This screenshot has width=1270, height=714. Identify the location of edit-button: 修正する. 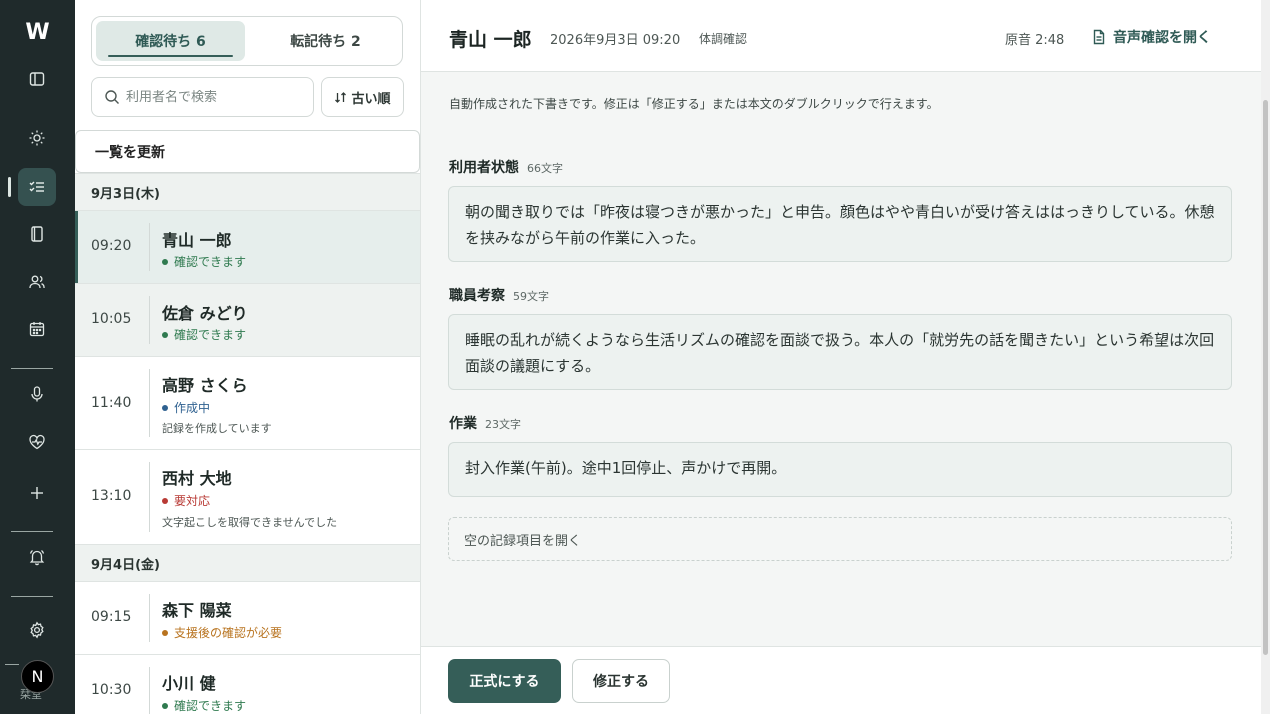
(621, 681).